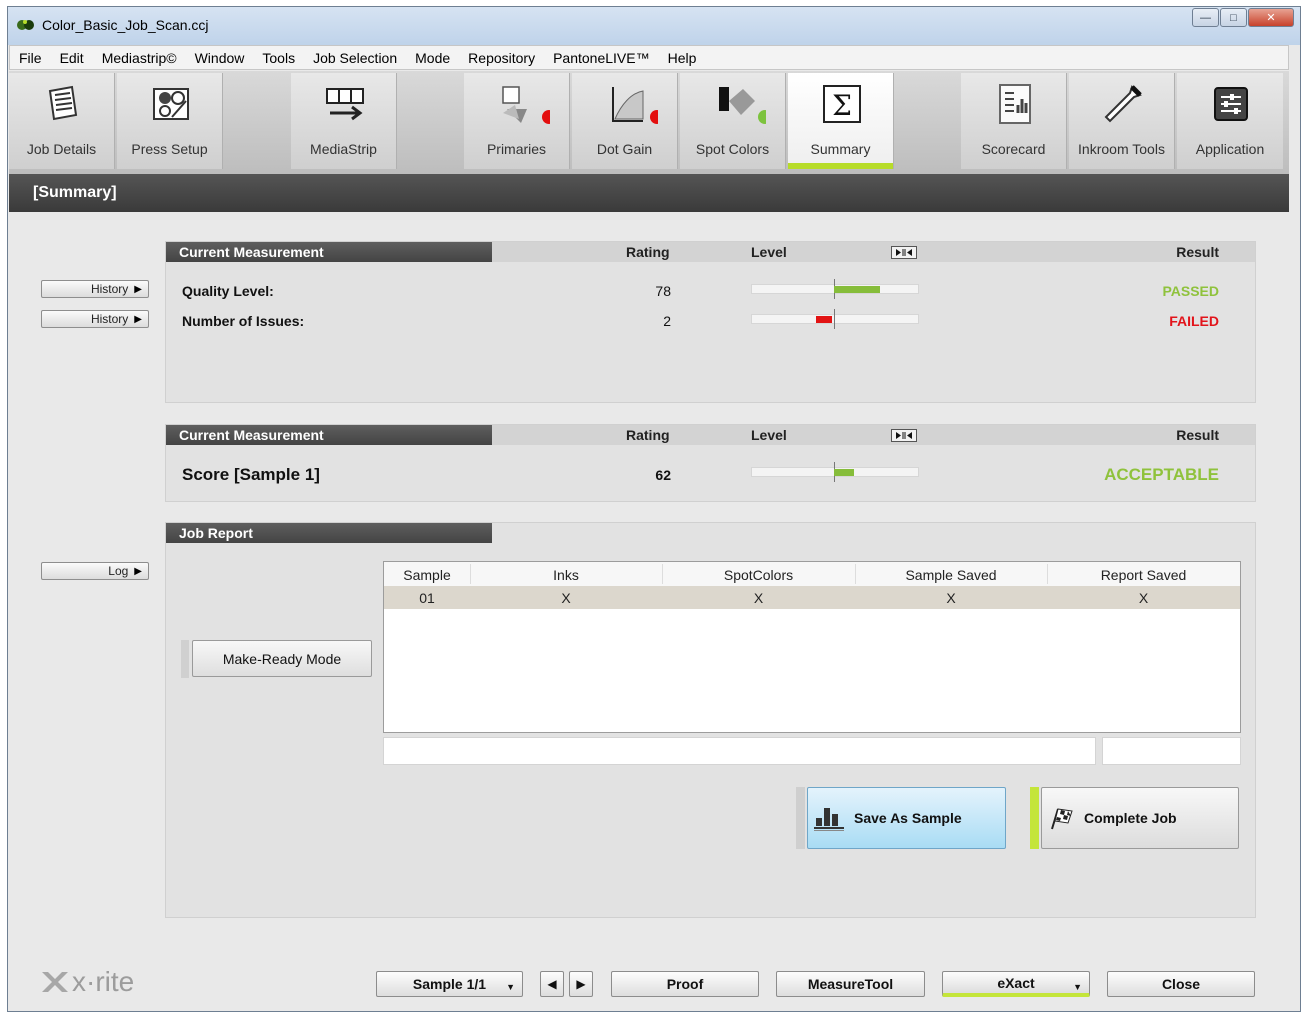 The width and height of the screenshot is (1309, 1017). I want to click on score-level-bar, so click(835, 472).